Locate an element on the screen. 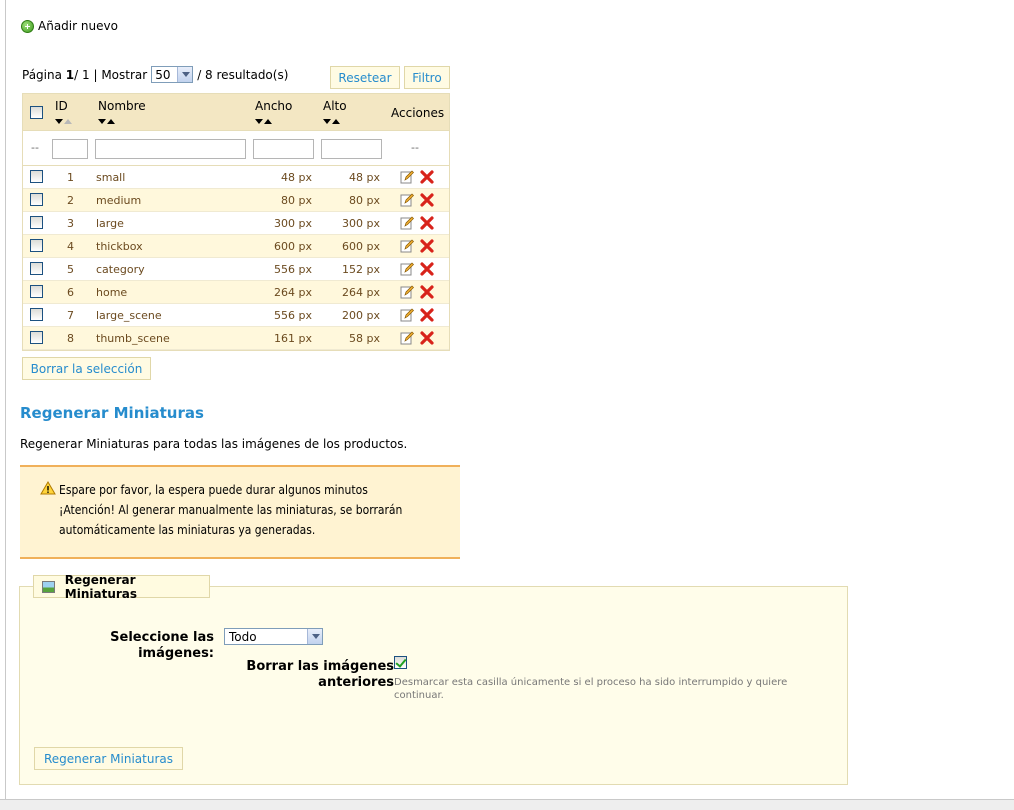 The width and height of the screenshot is (1014, 810). table-row: 7 large_scene 556 px 200 px is located at coordinates (236, 315).